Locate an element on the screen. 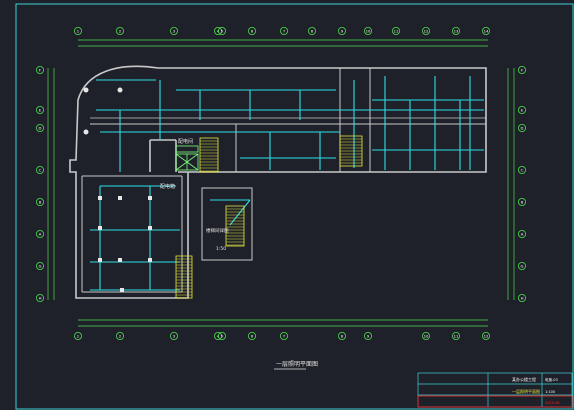 The height and width of the screenshot is (410, 574). grid-left-2-label: D is located at coordinates (40, 128).